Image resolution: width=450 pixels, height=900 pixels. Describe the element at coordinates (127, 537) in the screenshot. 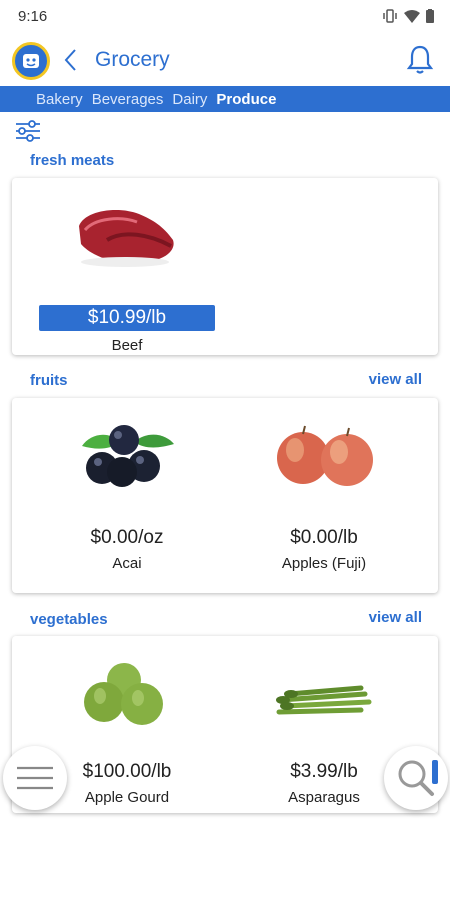

I see `product-price: $0.00/oz` at that location.